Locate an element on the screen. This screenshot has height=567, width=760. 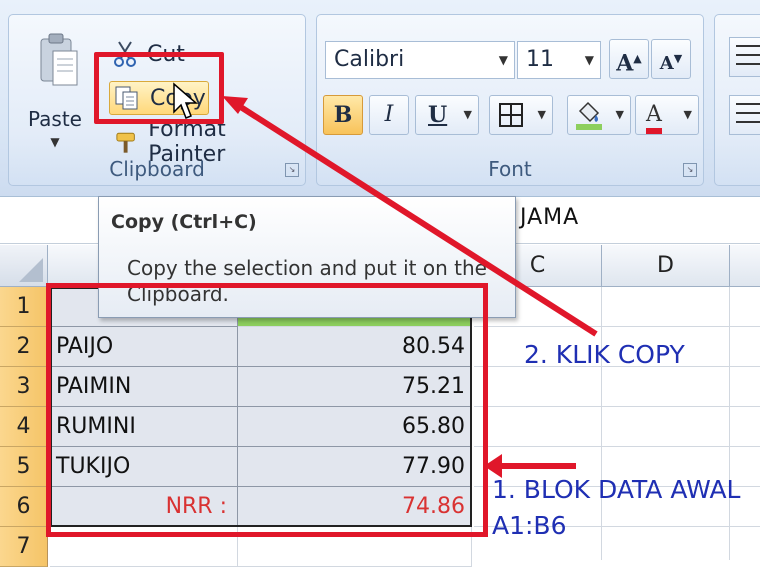
borders-icon is located at coordinates (511, 115).